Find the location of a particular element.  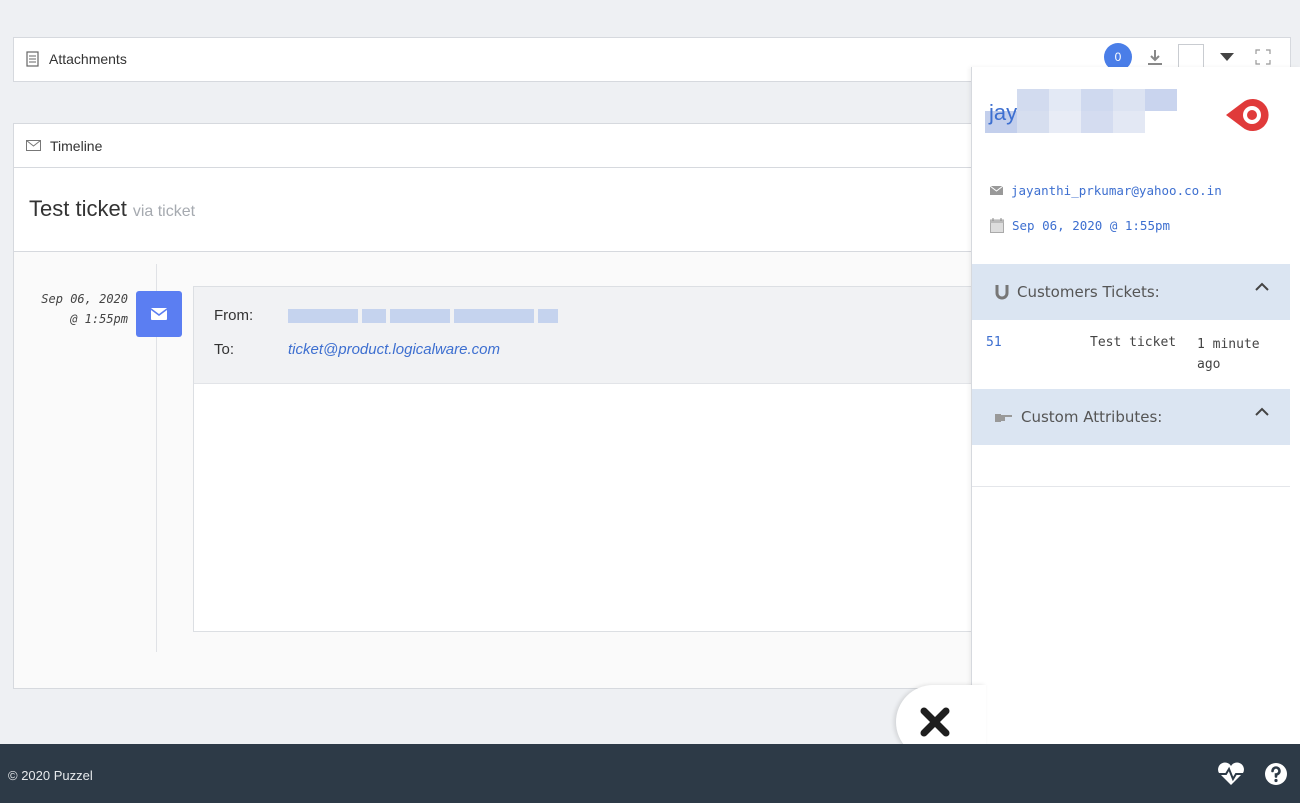

heartbeat-icon is located at coordinates (1231, 774).